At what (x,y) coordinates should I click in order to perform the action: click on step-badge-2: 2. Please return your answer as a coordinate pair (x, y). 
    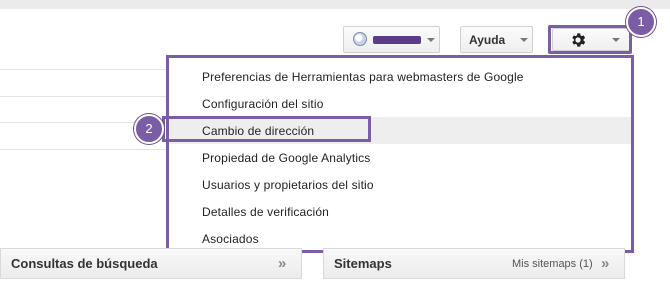
    Looking at the image, I should click on (149, 129).